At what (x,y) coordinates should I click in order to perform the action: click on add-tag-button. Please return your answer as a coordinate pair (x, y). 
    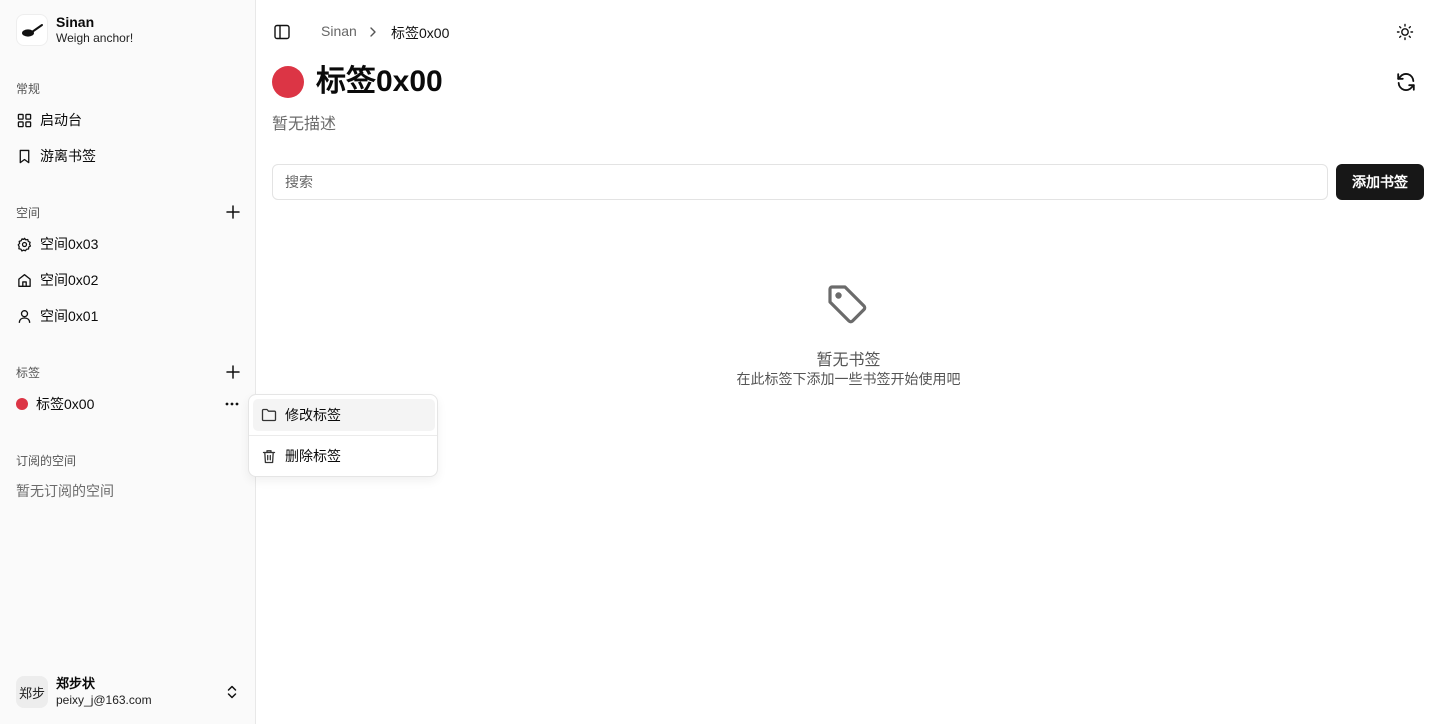
    Looking at the image, I should click on (233, 372).